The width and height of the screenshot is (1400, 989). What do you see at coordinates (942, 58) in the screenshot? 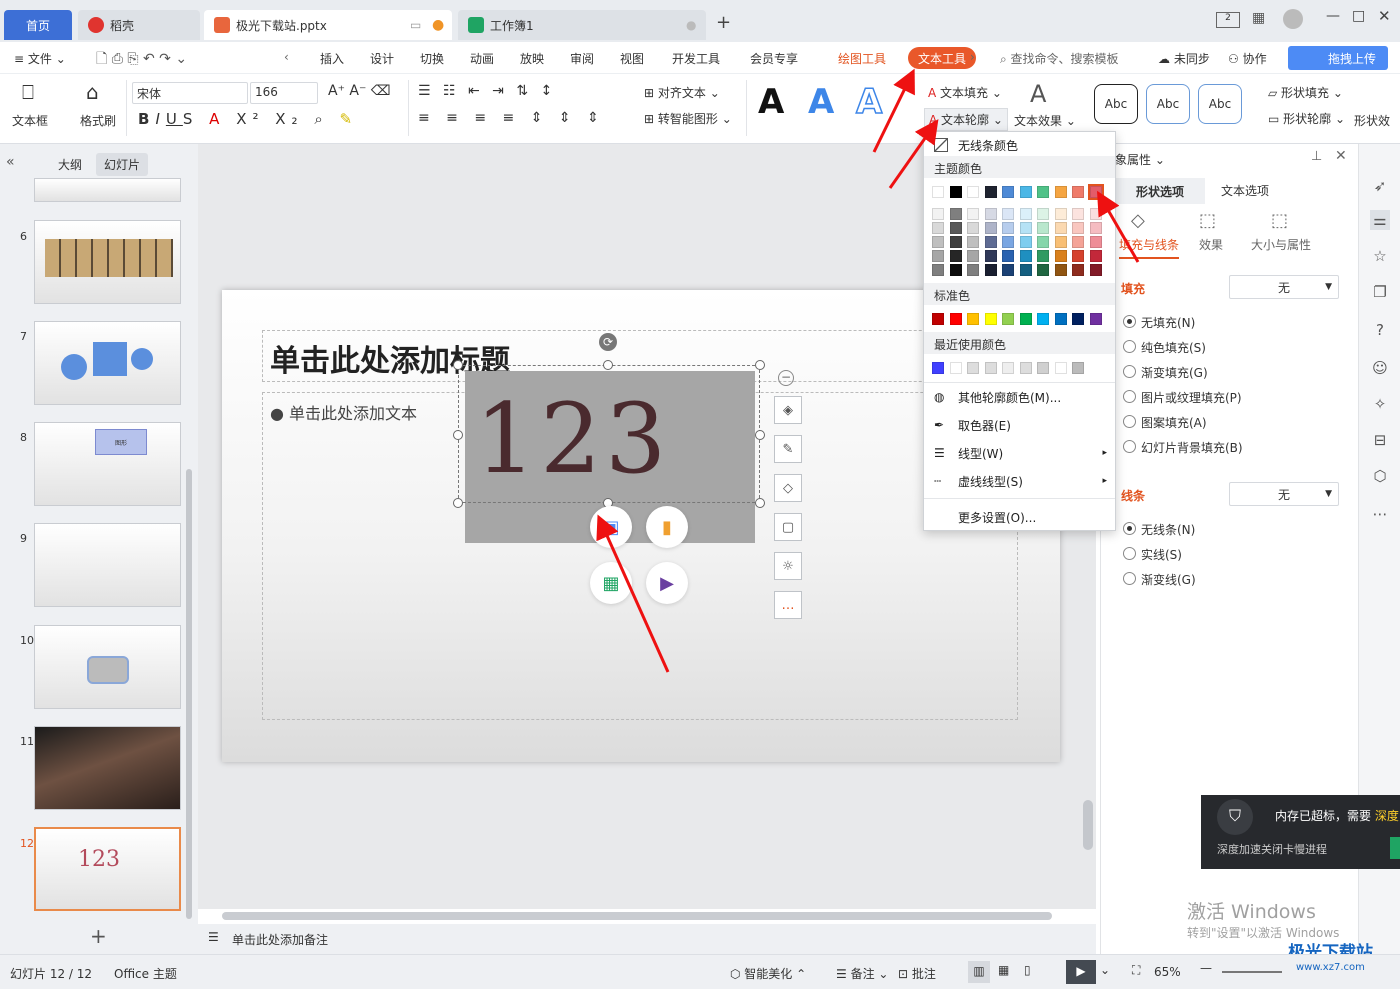
I see `menu-text-tools: 文本工具` at bounding box center [942, 58].